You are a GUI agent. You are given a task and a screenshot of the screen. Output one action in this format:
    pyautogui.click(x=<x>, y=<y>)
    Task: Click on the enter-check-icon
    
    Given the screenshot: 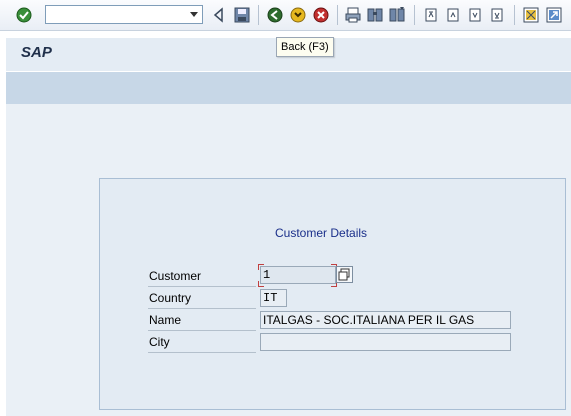 What is the action you would take?
    pyautogui.click(x=24, y=15)
    